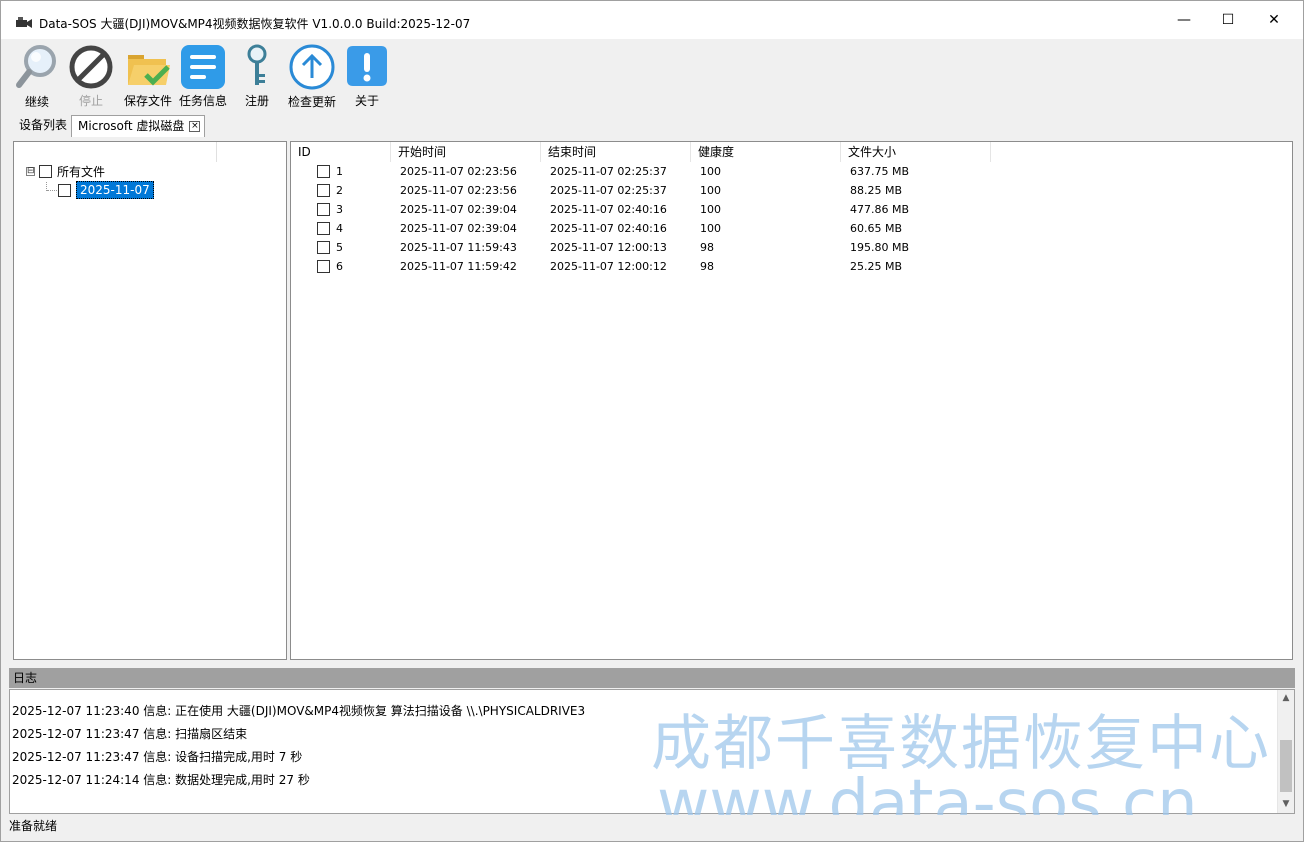 This screenshot has height=842, width=1304. I want to click on stop-button: 停止, so click(91, 76).